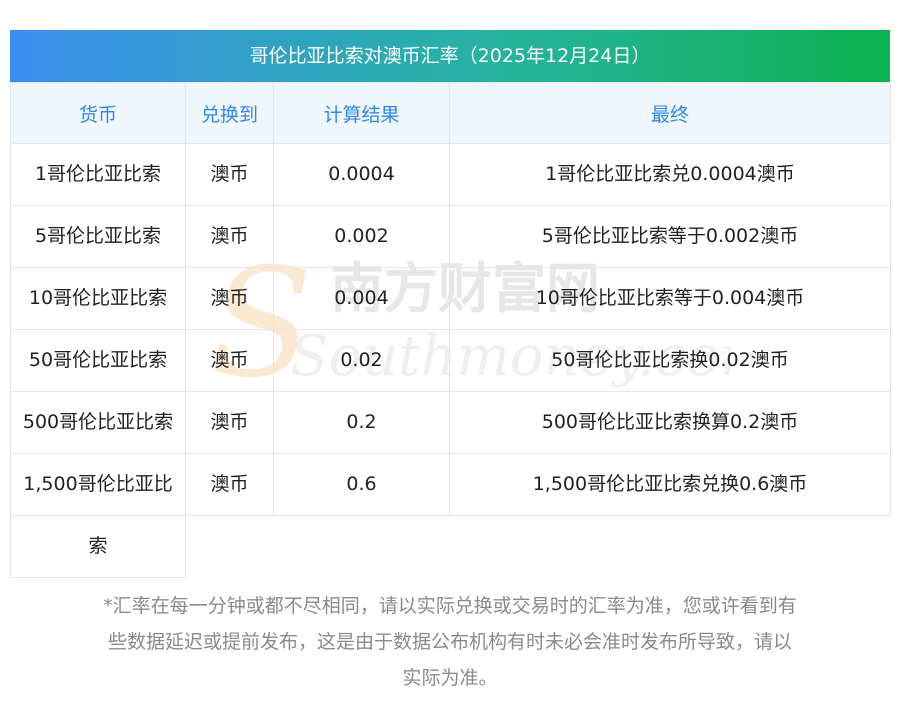  Describe the element at coordinates (670, 174) in the screenshot. I see `cell-final: 1哥伦比亚比索兑0.0004澳币` at that location.